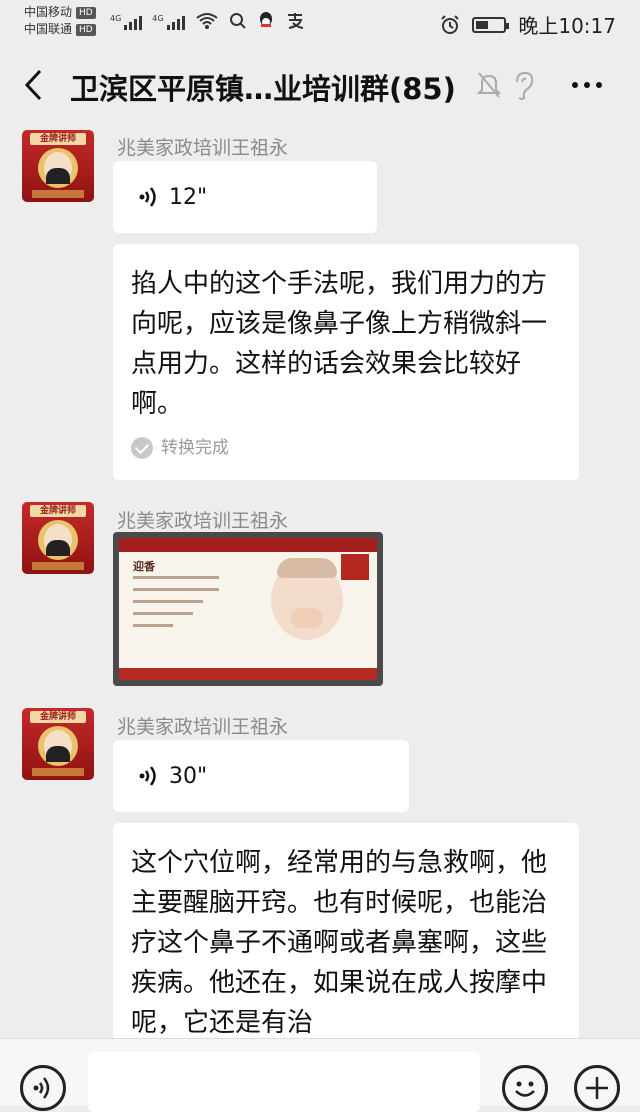 The image size is (640, 1112). I want to click on wifi-icon, so click(206, 21).